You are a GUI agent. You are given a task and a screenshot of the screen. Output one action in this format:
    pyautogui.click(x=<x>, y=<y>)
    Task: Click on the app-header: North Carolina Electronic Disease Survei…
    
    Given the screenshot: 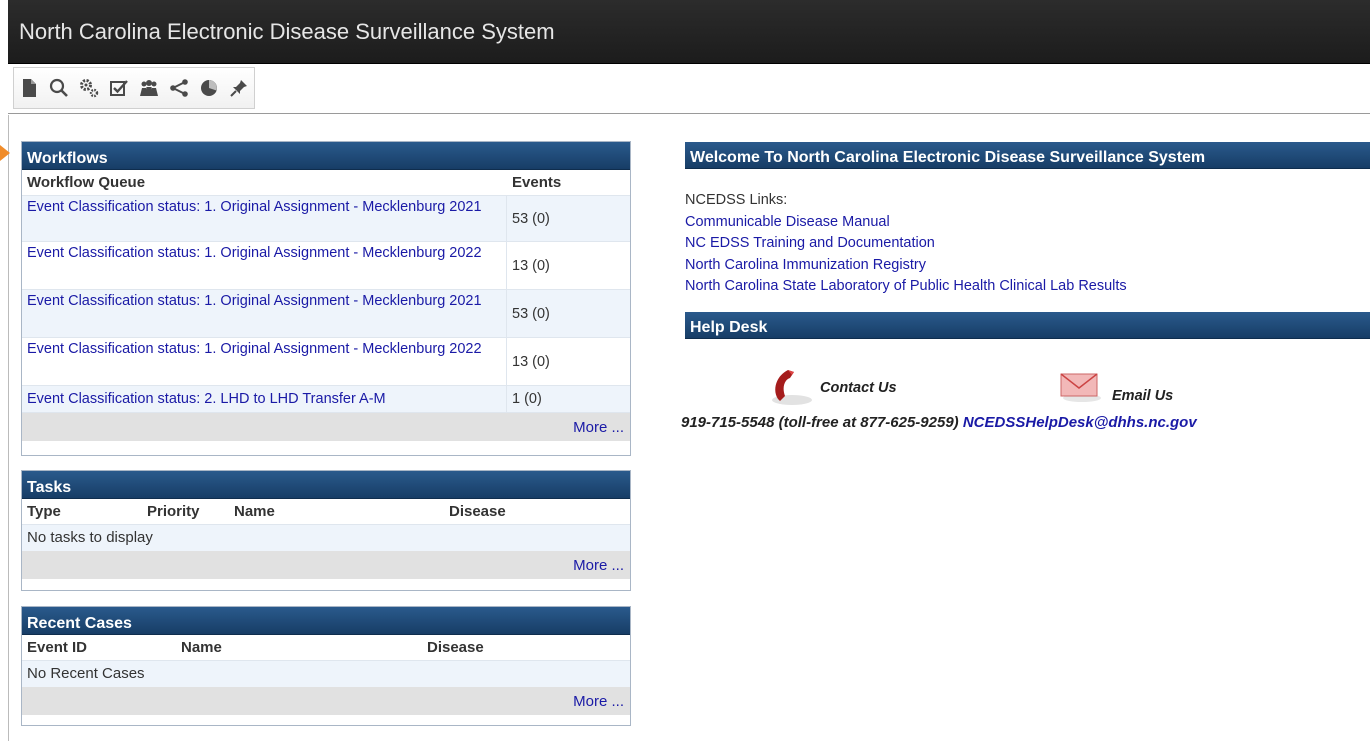 What is the action you would take?
    pyautogui.click(x=689, y=32)
    